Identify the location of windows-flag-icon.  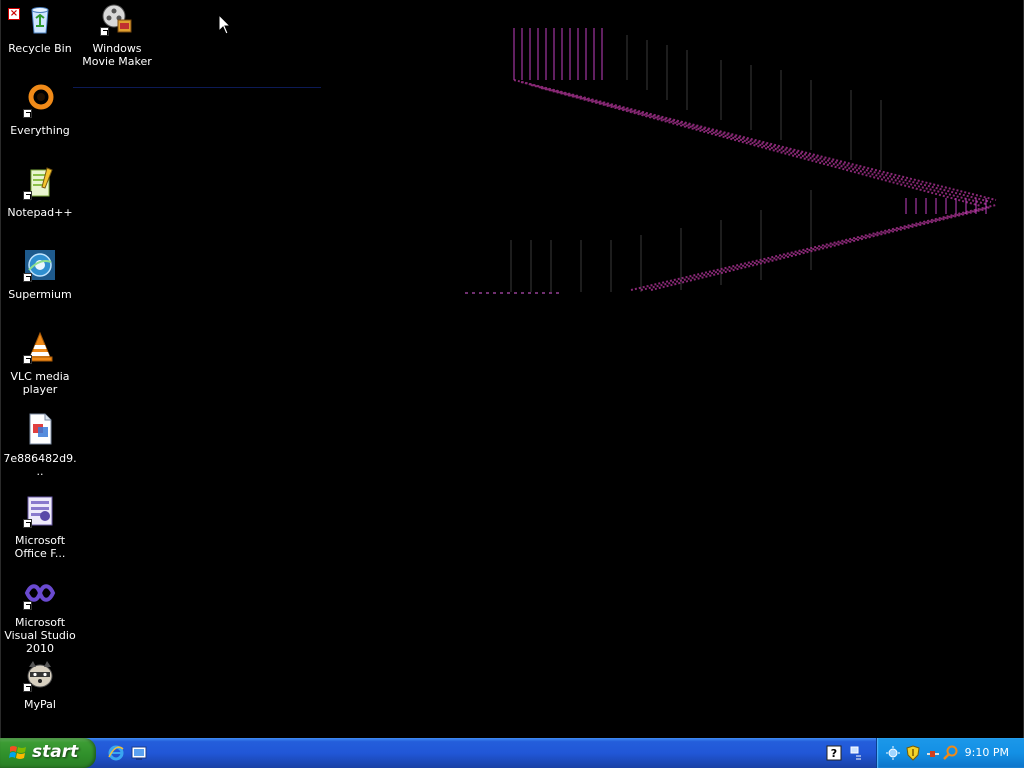
(17, 752).